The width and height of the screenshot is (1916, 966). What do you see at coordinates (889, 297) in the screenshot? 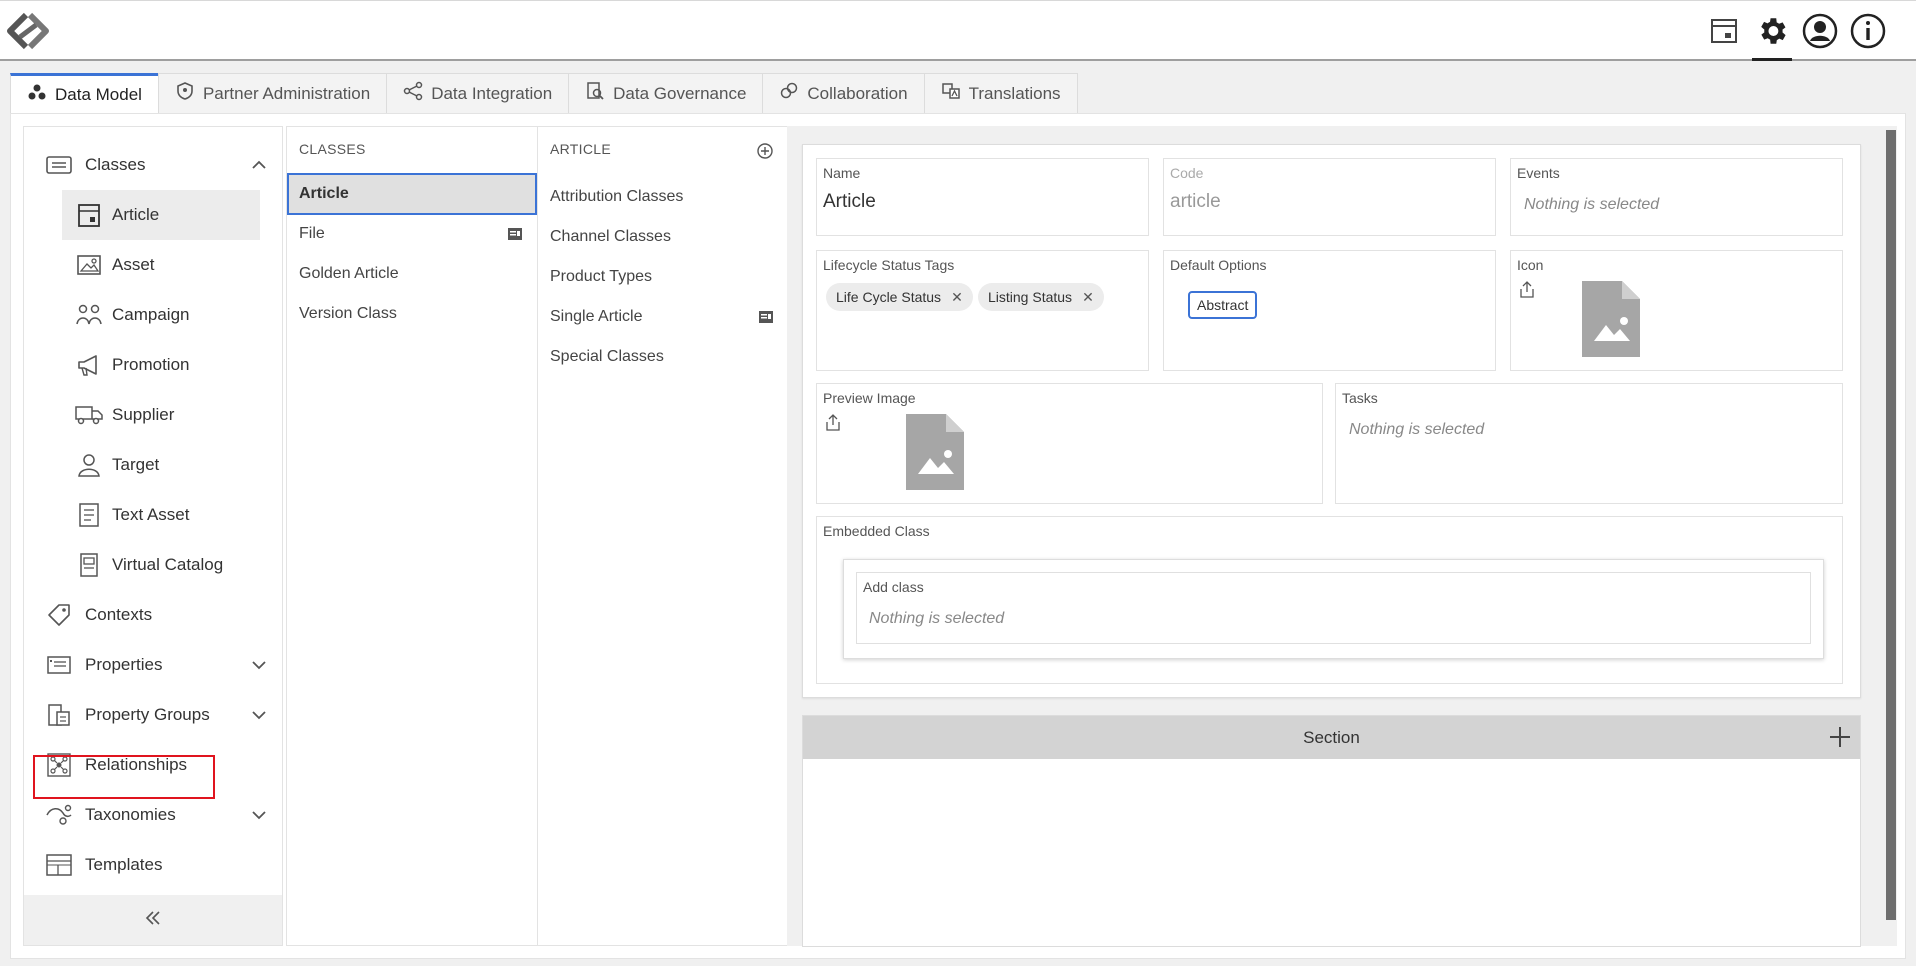
I see `tag-chip-label: Life Cycle Status` at bounding box center [889, 297].